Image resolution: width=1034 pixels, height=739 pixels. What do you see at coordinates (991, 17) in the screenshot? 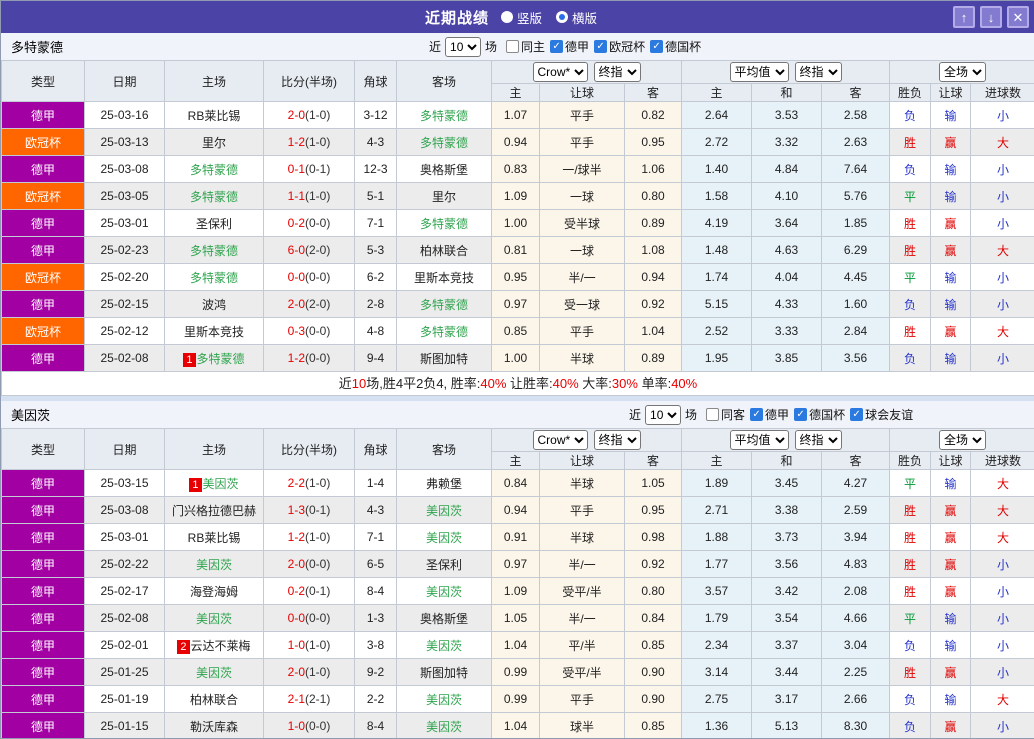
I see `scroll-down-button: ↓` at bounding box center [991, 17].